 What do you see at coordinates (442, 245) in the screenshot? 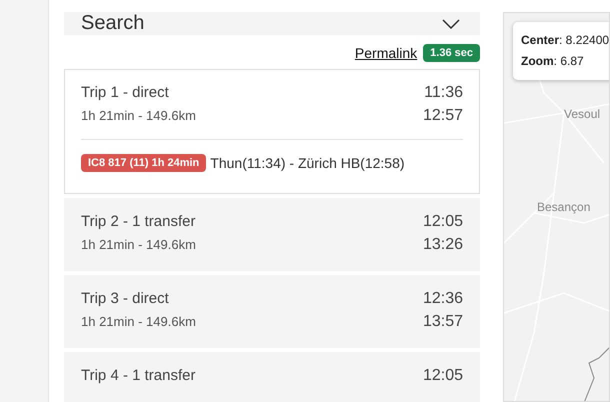
I see `arrival-time: 13:26` at bounding box center [442, 245].